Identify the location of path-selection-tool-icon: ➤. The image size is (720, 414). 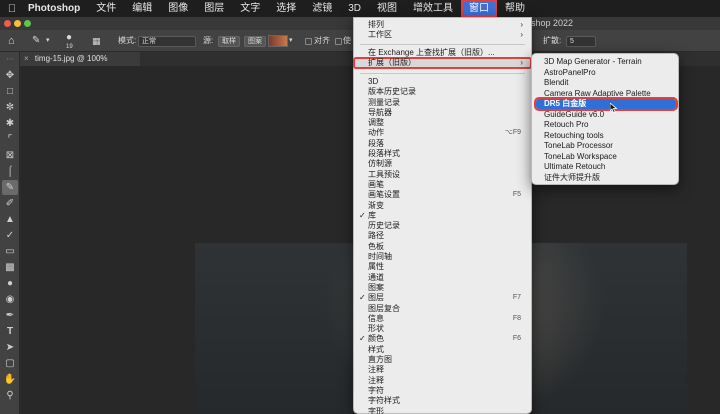
(10, 347).